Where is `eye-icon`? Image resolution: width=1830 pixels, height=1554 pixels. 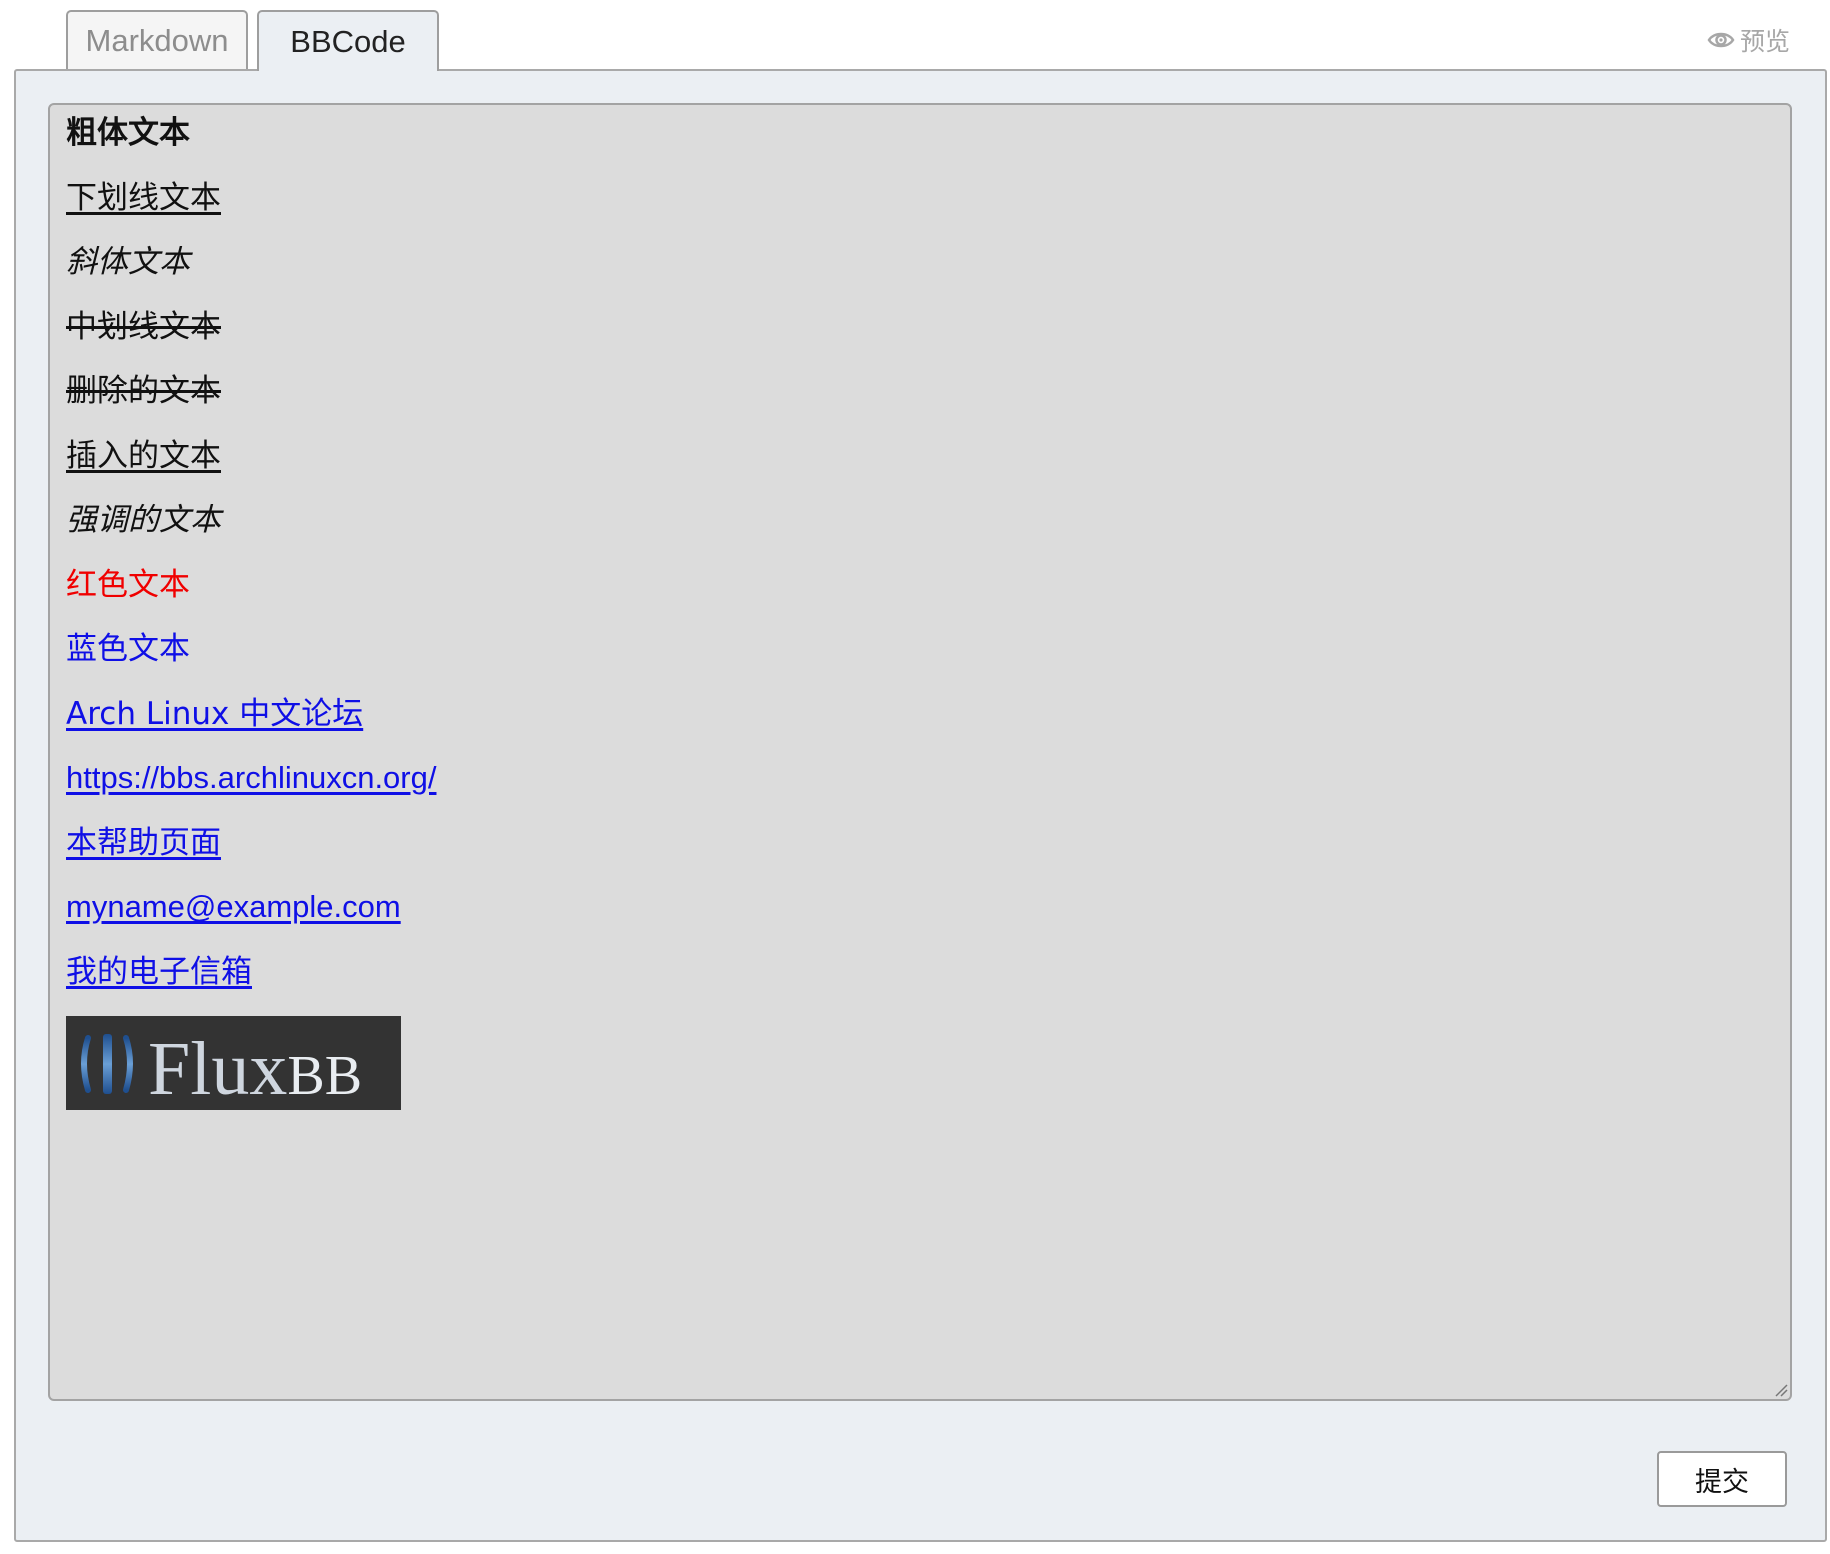 eye-icon is located at coordinates (1721, 40).